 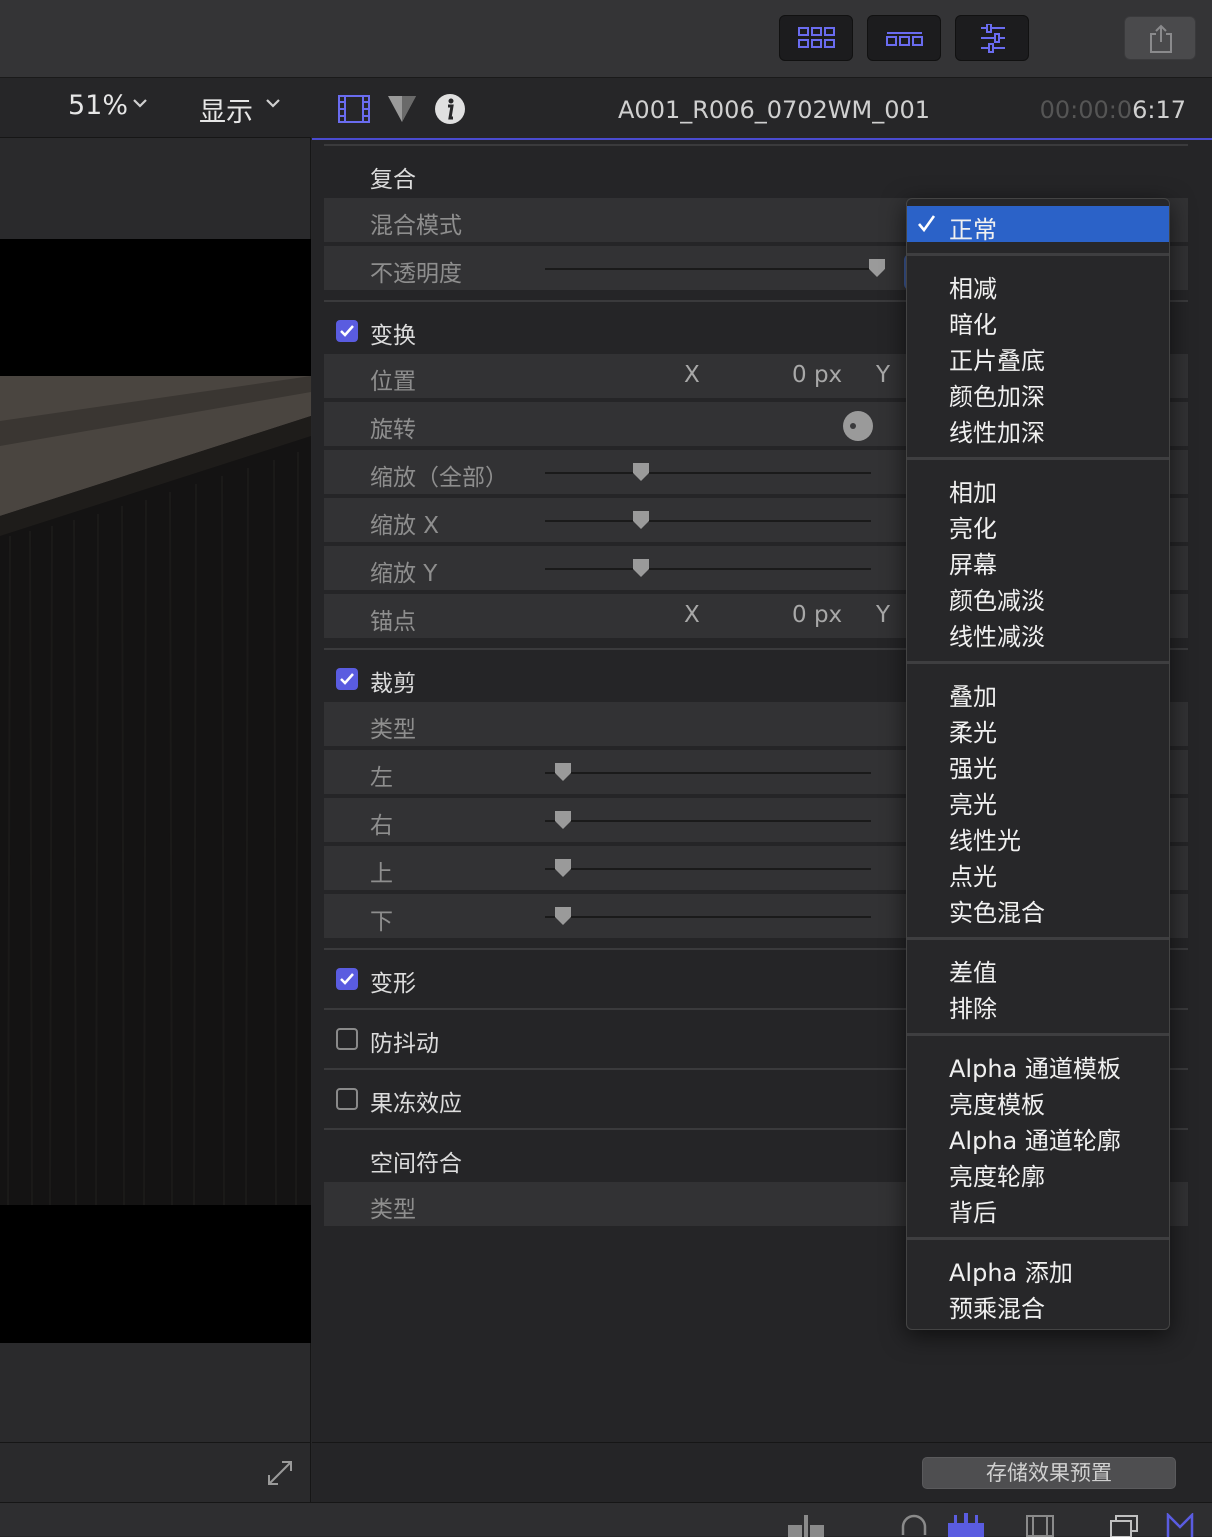 What do you see at coordinates (1038, 320) in the screenshot?
I see `menu-item: 暗化` at bounding box center [1038, 320].